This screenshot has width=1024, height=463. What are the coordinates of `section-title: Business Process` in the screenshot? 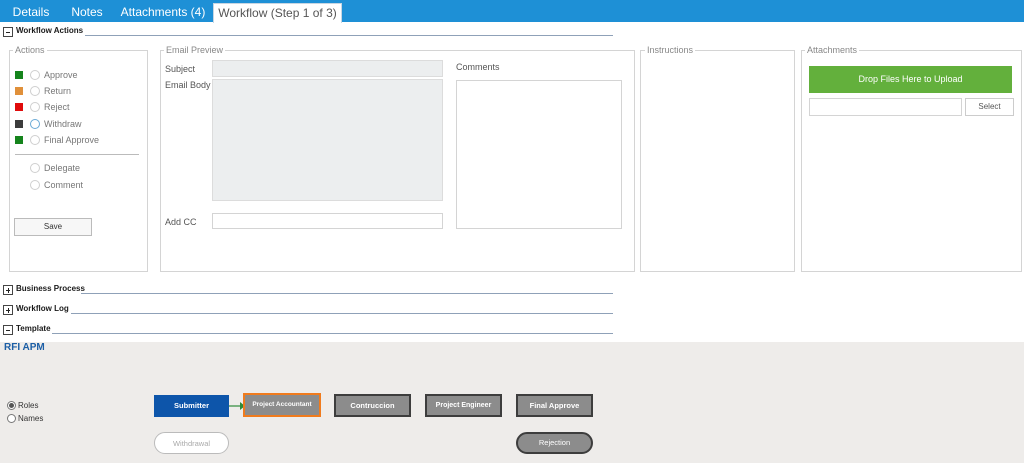 It's located at (50, 288).